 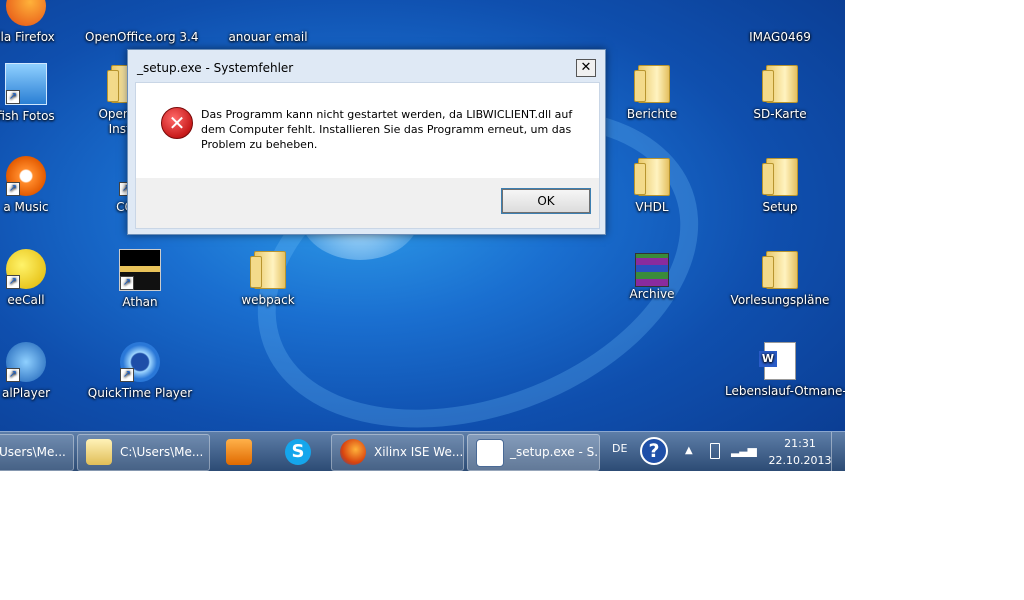 I want to click on desktop-icon-webpack: webpack, so click(x=268, y=278).